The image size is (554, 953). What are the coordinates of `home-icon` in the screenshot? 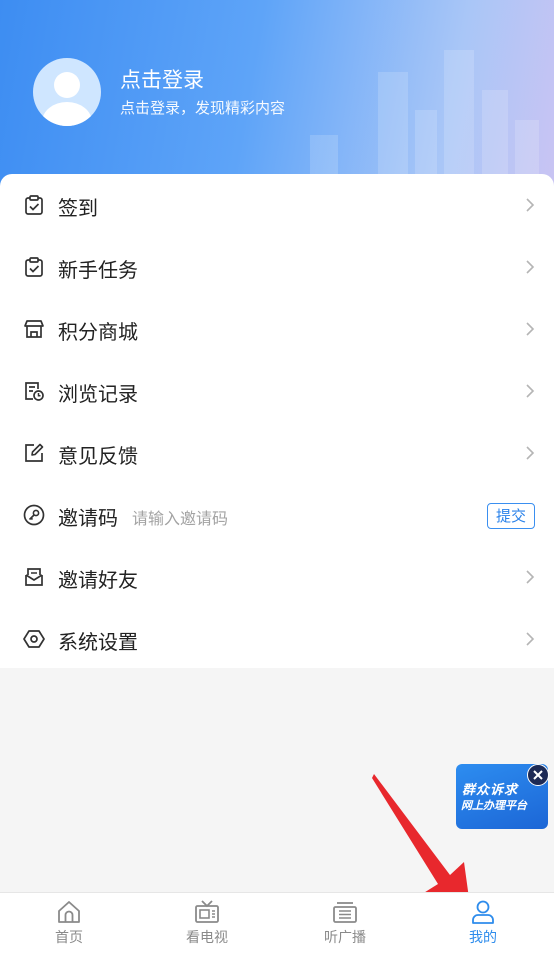 It's located at (69, 912).